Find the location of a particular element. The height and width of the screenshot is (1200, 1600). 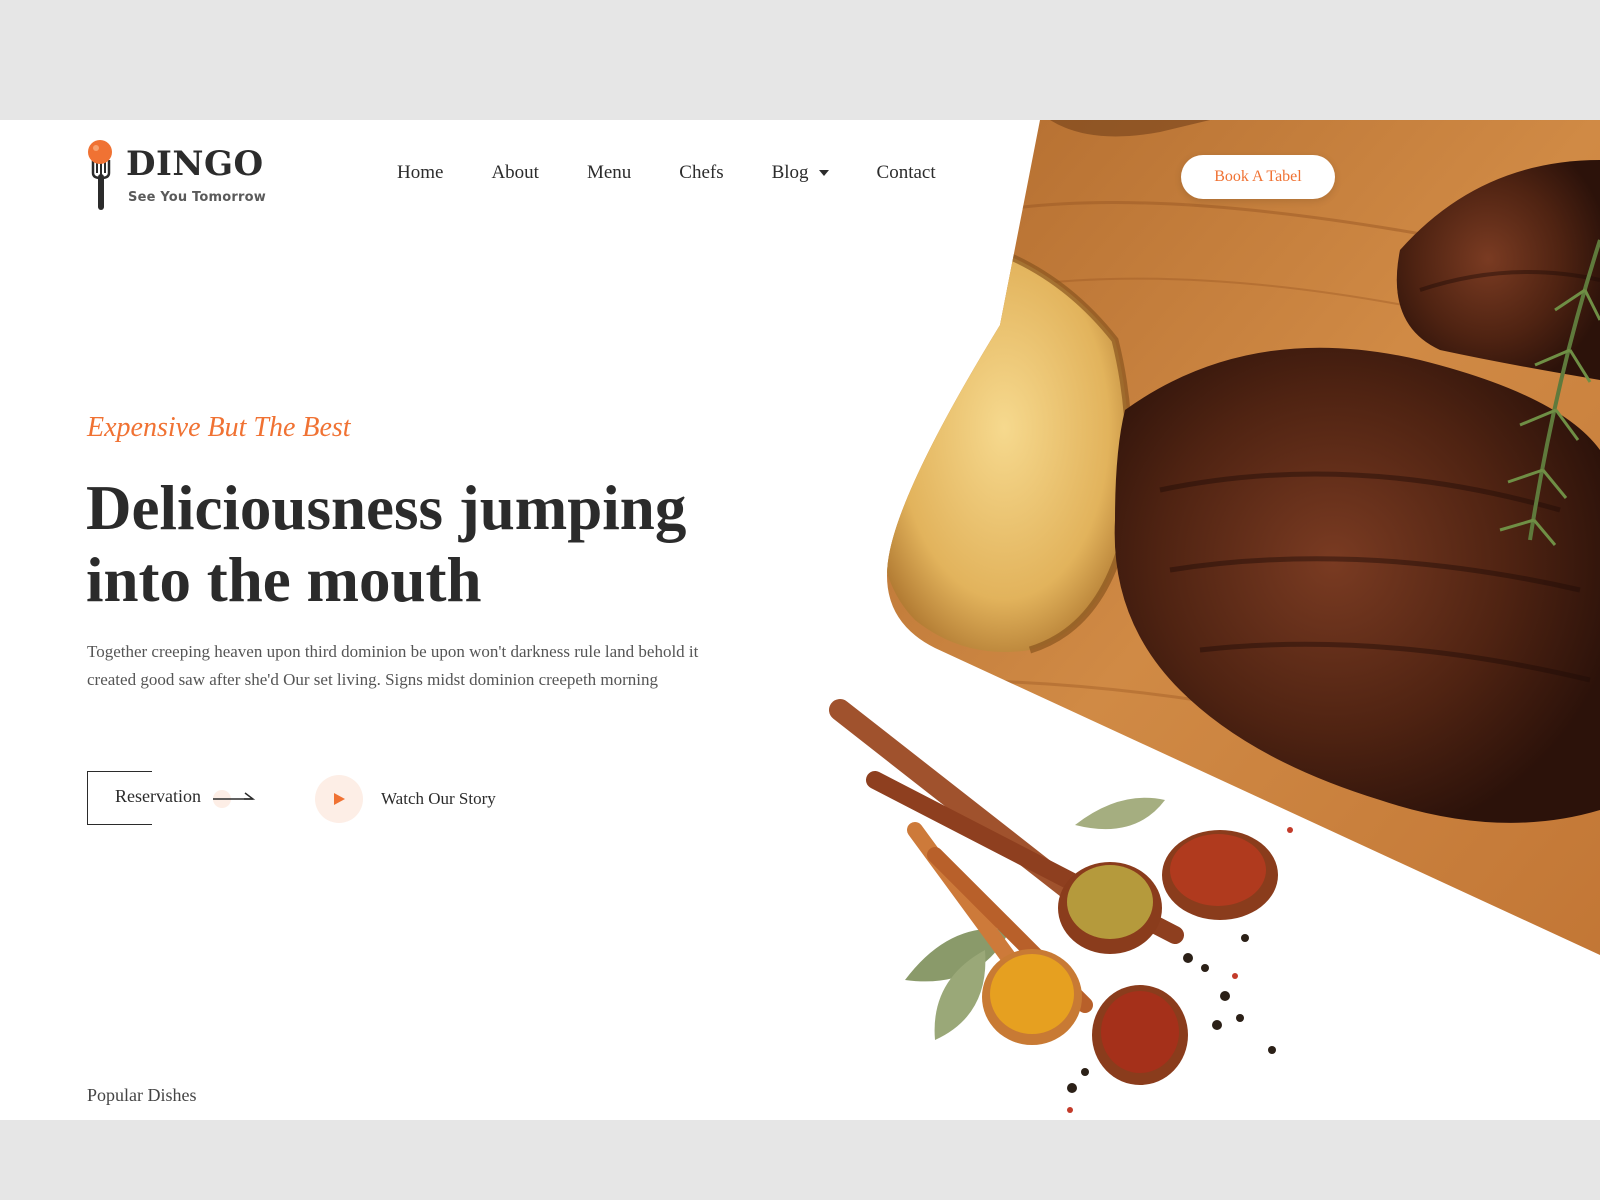

watch-story-label: Watch Our Story is located at coordinates (438, 798).